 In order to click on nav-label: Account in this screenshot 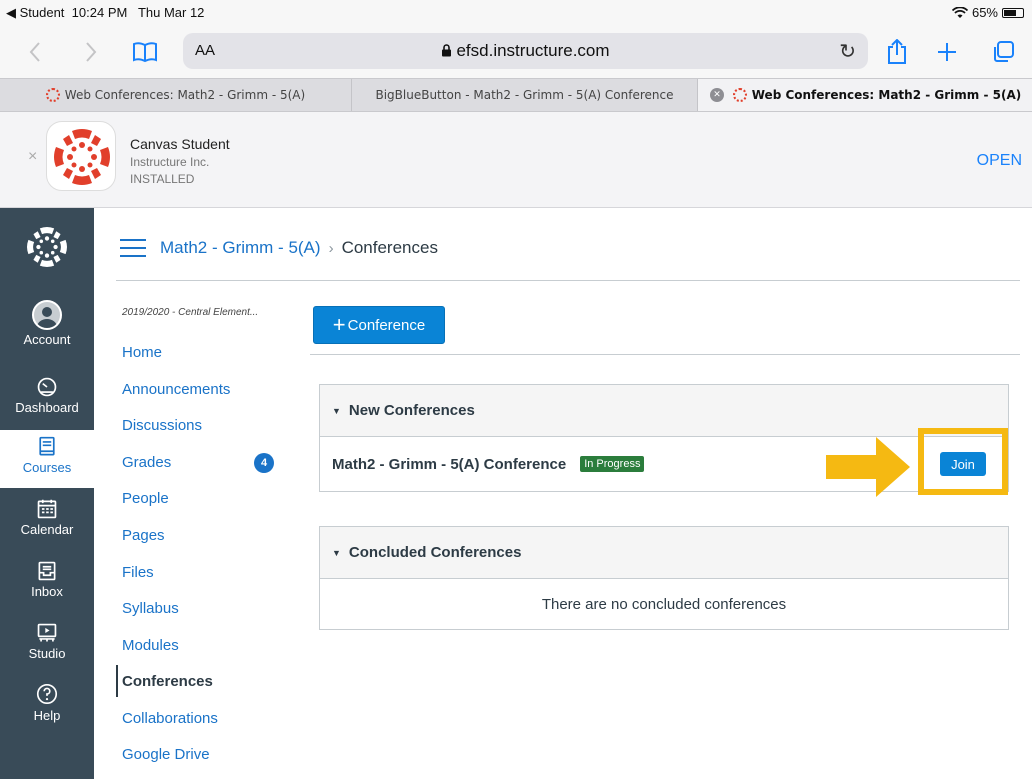, I will do `click(47, 339)`.